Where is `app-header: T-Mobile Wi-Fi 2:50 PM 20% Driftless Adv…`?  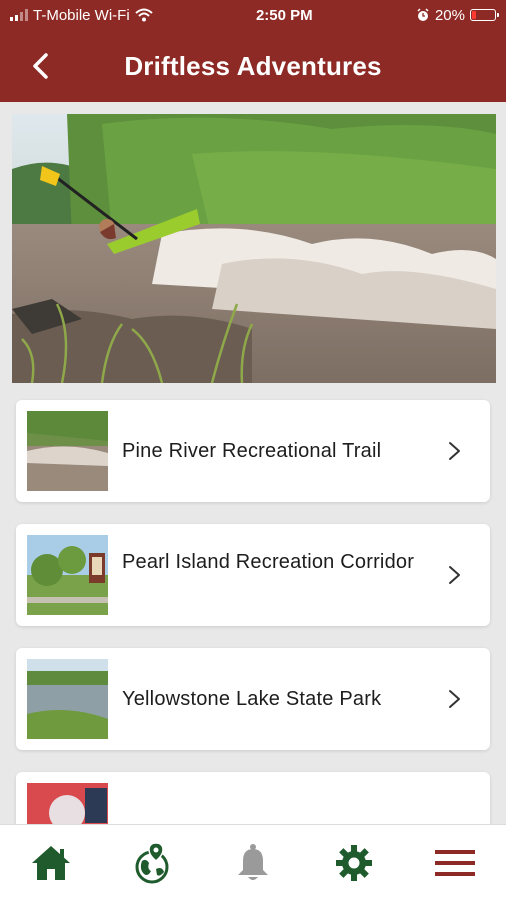 app-header: T-Mobile Wi-Fi 2:50 PM 20% Driftless Adv… is located at coordinates (253, 51).